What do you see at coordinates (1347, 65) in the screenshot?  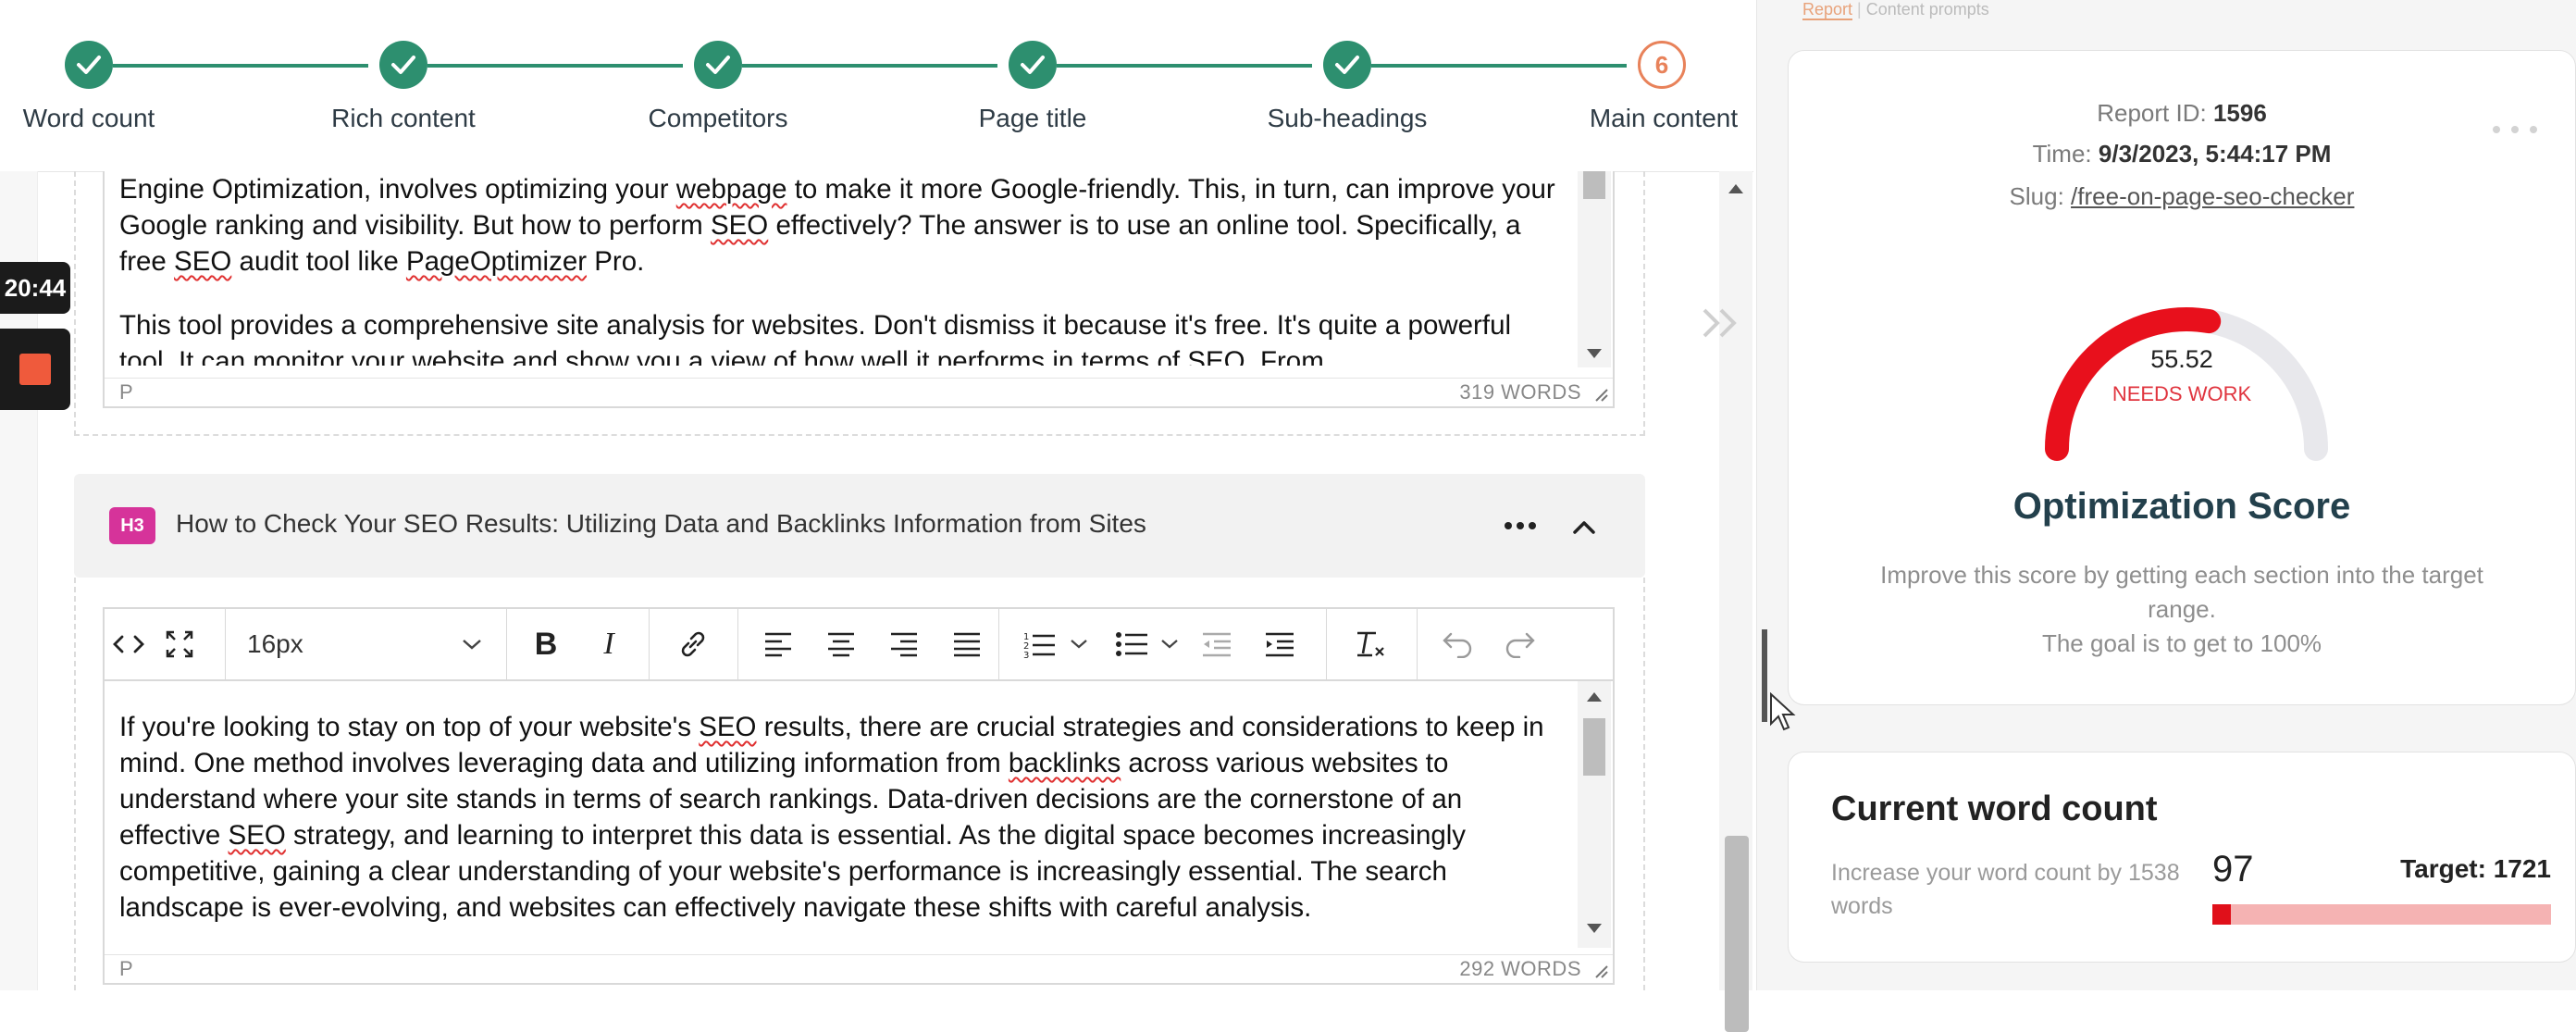 I see `step-sub-headings-check-icon` at bounding box center [1347, 65].